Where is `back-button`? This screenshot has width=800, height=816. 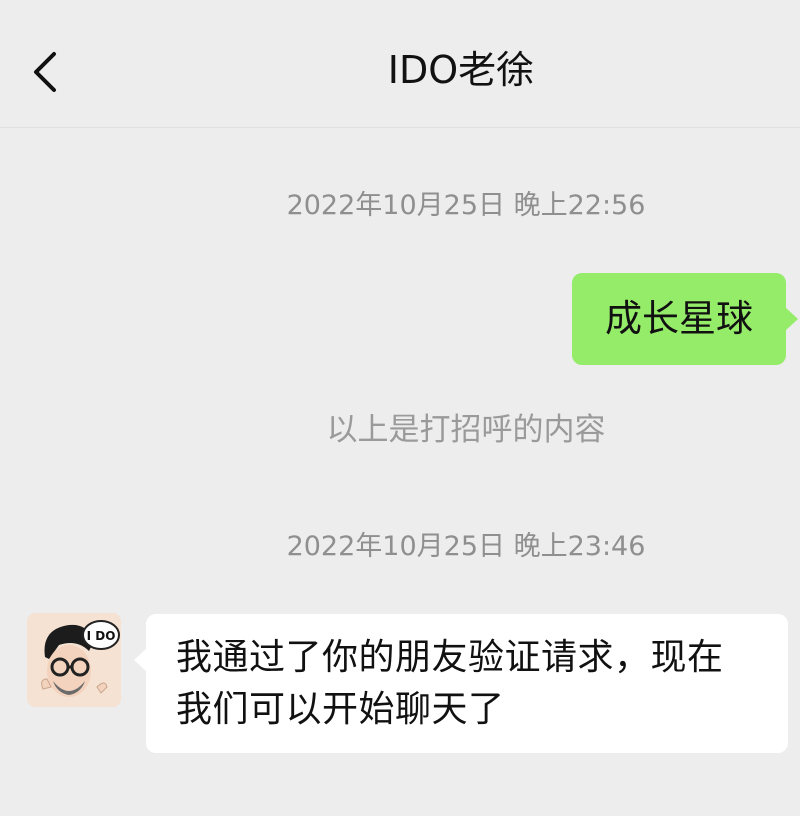 back-button is located at coordinates (47, 72).